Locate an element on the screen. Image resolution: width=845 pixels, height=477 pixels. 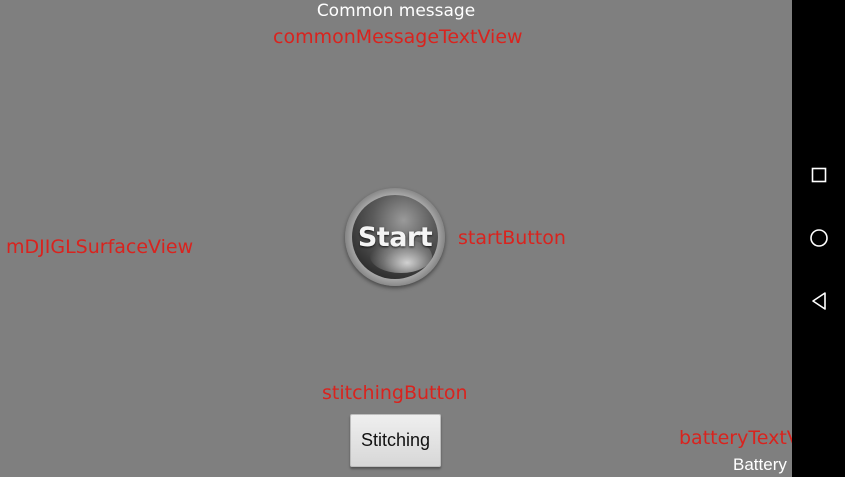
start-button-face: Start is located at coordinates (395, 237).